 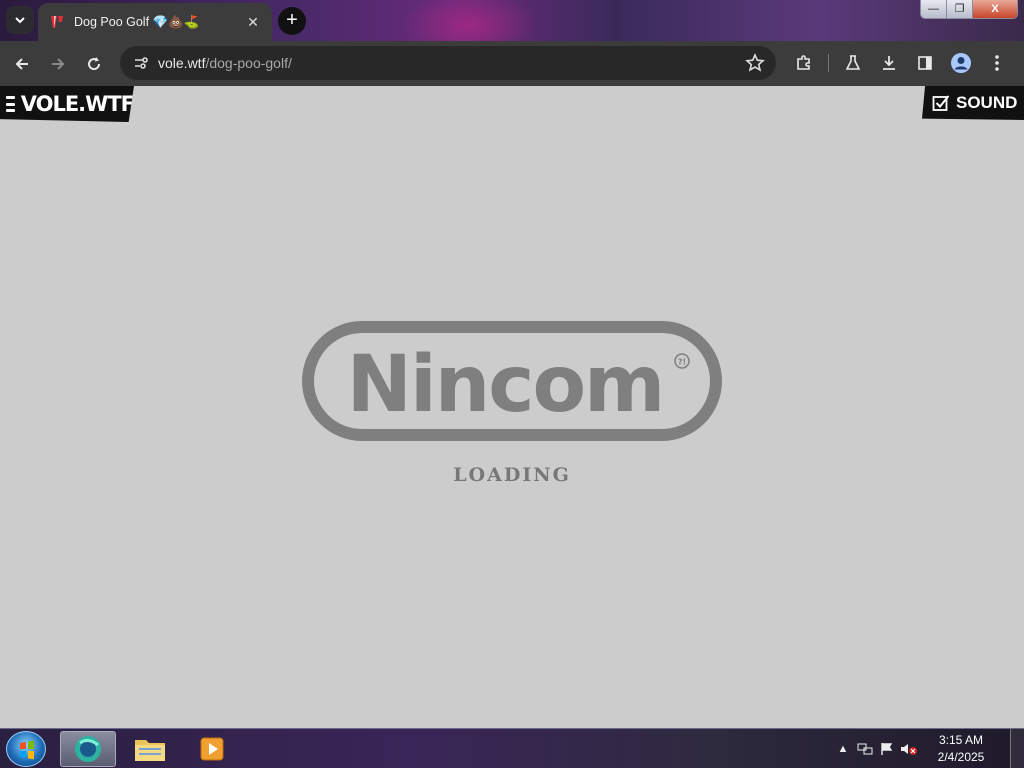 I want to click on folder-icon, so click(x=150, y=750).